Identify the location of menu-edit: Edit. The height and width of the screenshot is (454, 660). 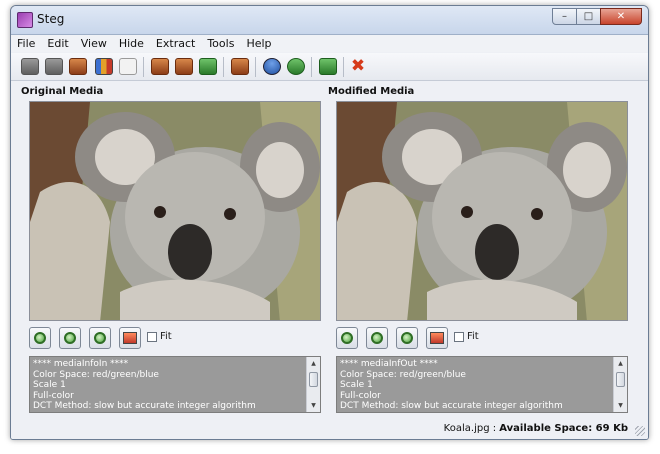
(57, 43).